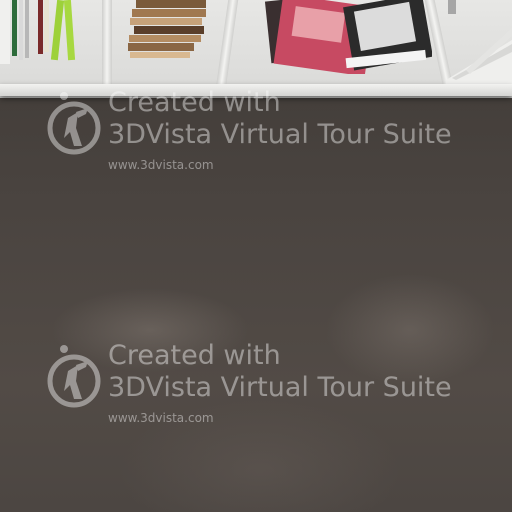 This screenshot has width=512, height=512. What do you see at coordinates (40, 33) in the screenshot?
I see `pens-cup` at bounding box center [40, 33].